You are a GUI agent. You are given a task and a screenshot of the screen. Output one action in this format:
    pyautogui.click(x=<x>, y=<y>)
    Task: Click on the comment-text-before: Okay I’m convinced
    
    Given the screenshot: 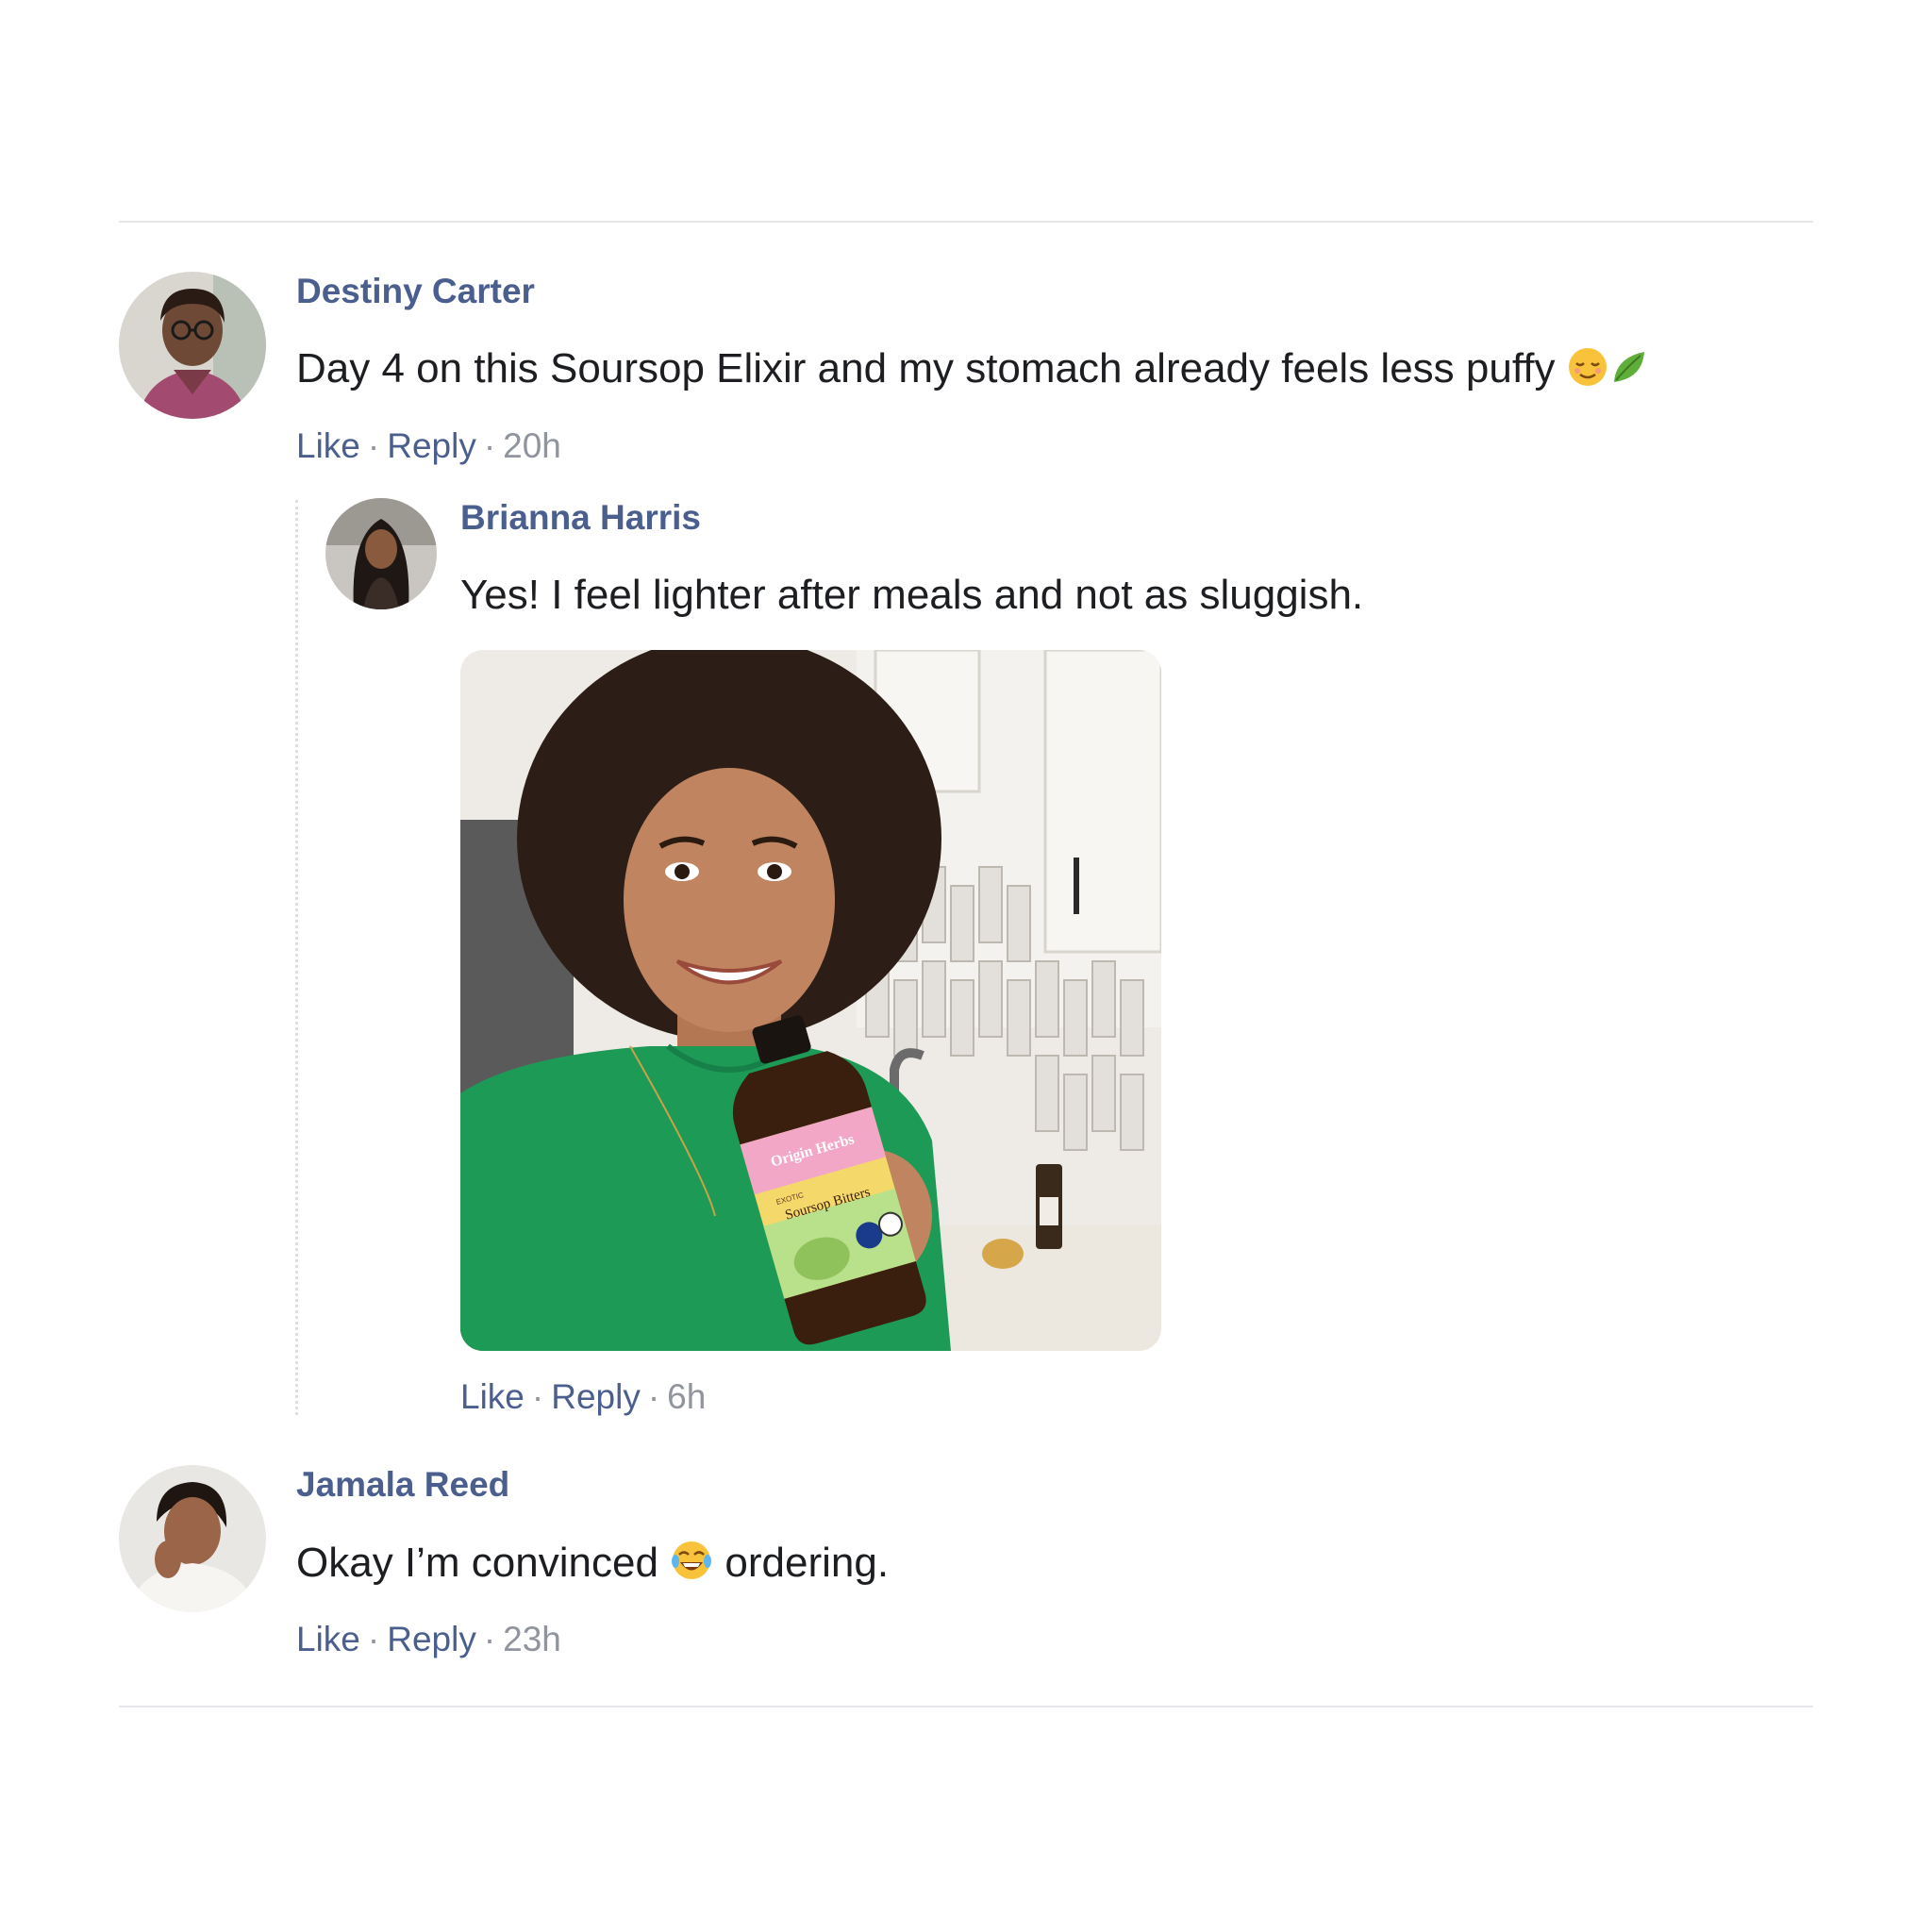 What is the action you would take?
    pyautogui.click(x=477, y=1563)
    